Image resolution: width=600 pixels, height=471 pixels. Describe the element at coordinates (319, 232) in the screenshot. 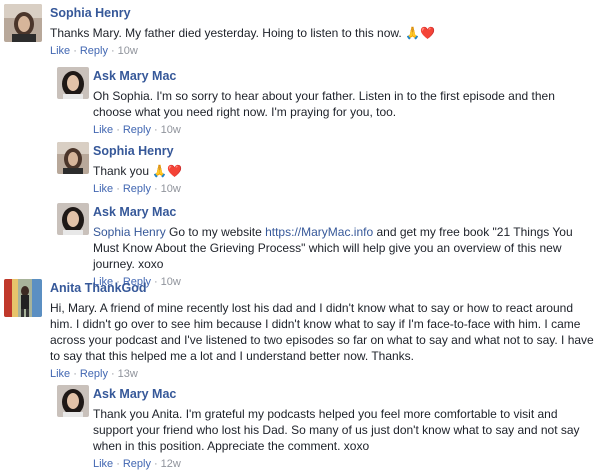

I see `website-link: https://MaryMac.info` at that location.